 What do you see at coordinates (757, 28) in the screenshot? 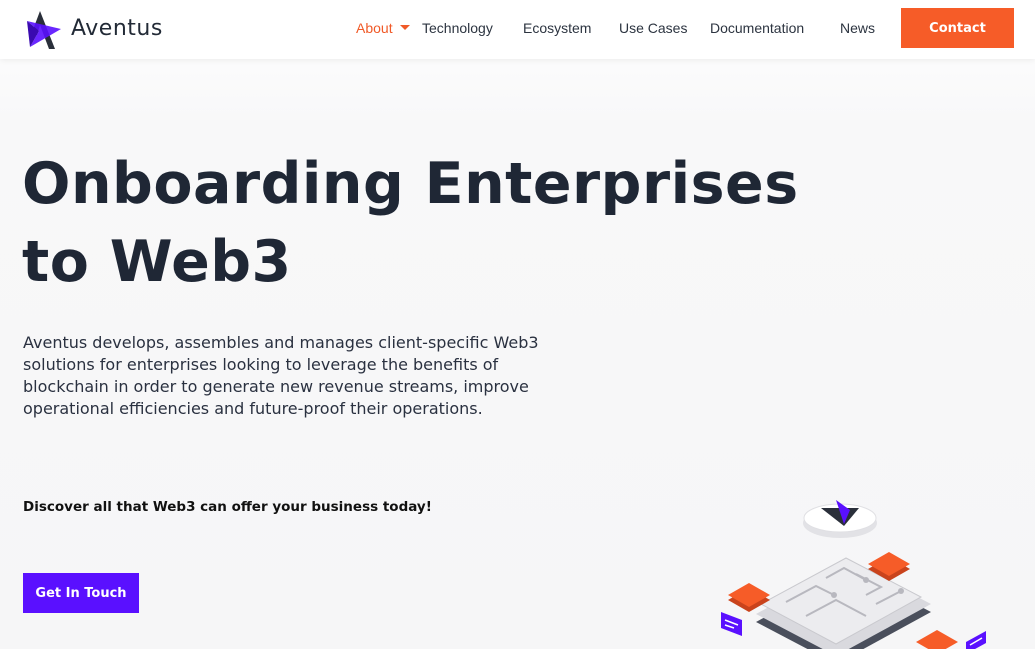
I see `nav-item-documentation: Documentation` at bounding box center [757, 28].